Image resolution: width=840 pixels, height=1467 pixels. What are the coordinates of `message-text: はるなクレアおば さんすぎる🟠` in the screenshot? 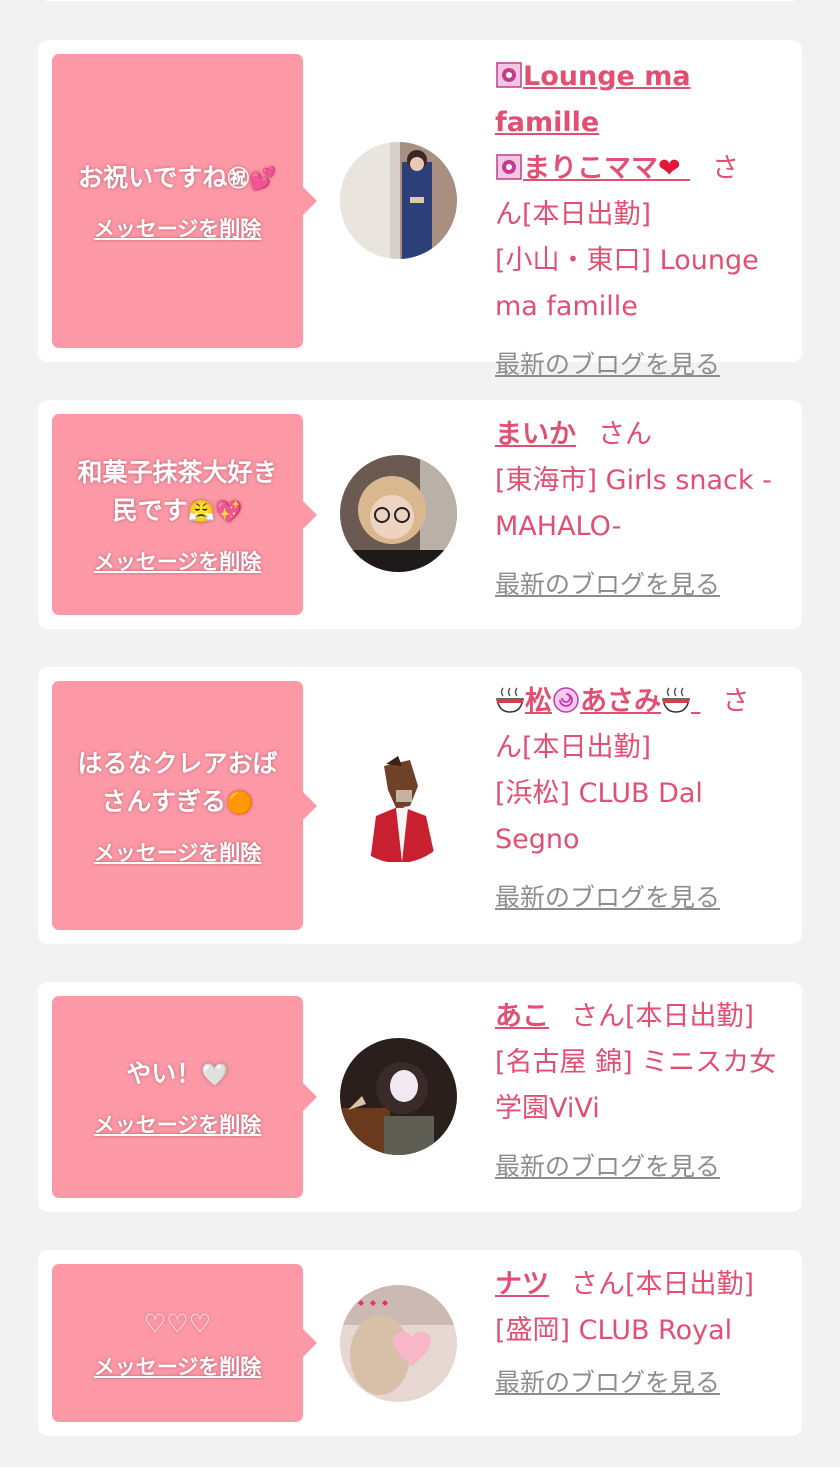 It's located at (177, 784).